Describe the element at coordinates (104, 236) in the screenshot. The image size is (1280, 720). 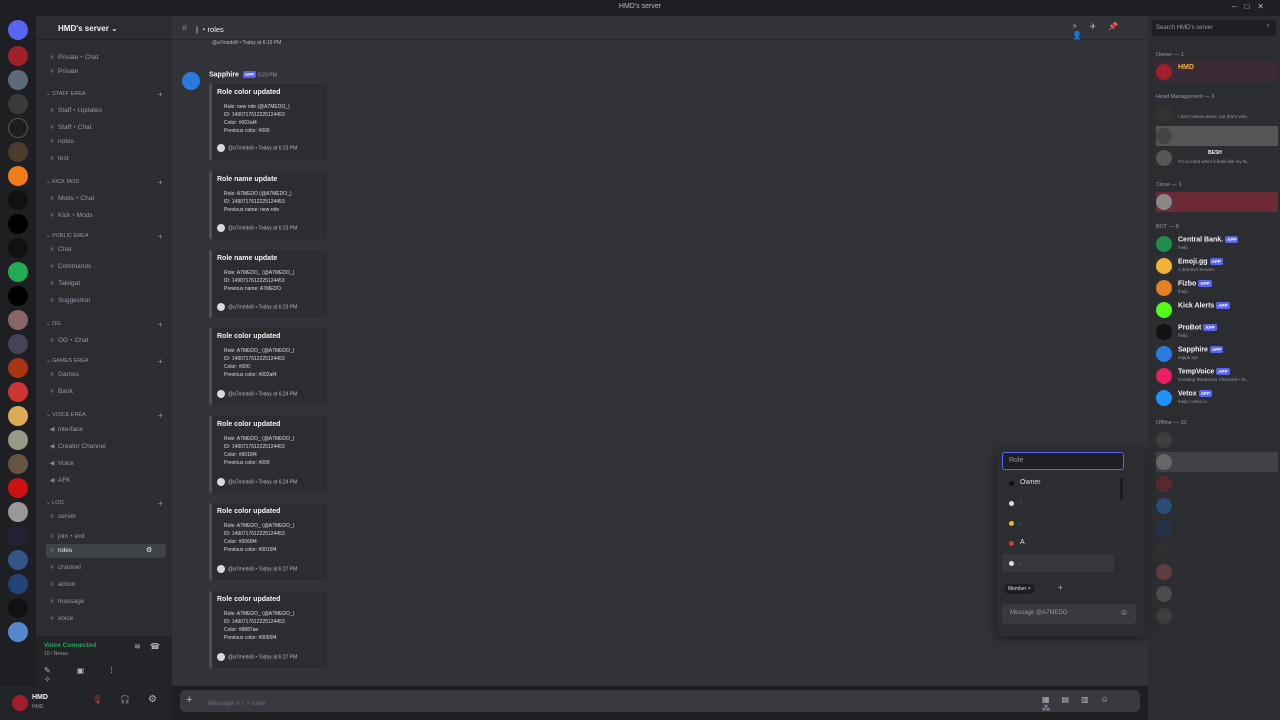
I see `category-header: ⌄ PUBLIC EREA +` at that location.